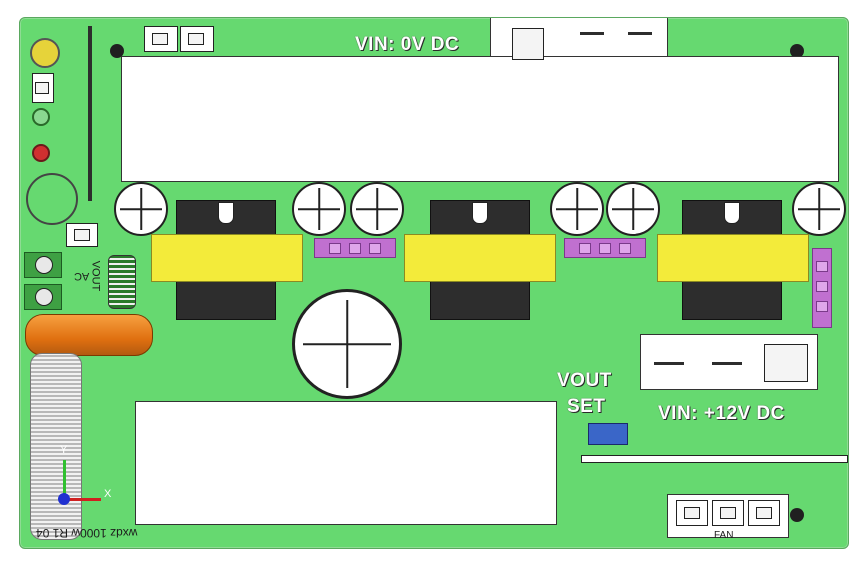  Describe the element at coordinates (608, 434) in the screenshot. I see `trimmer-pot-icon` at that location.